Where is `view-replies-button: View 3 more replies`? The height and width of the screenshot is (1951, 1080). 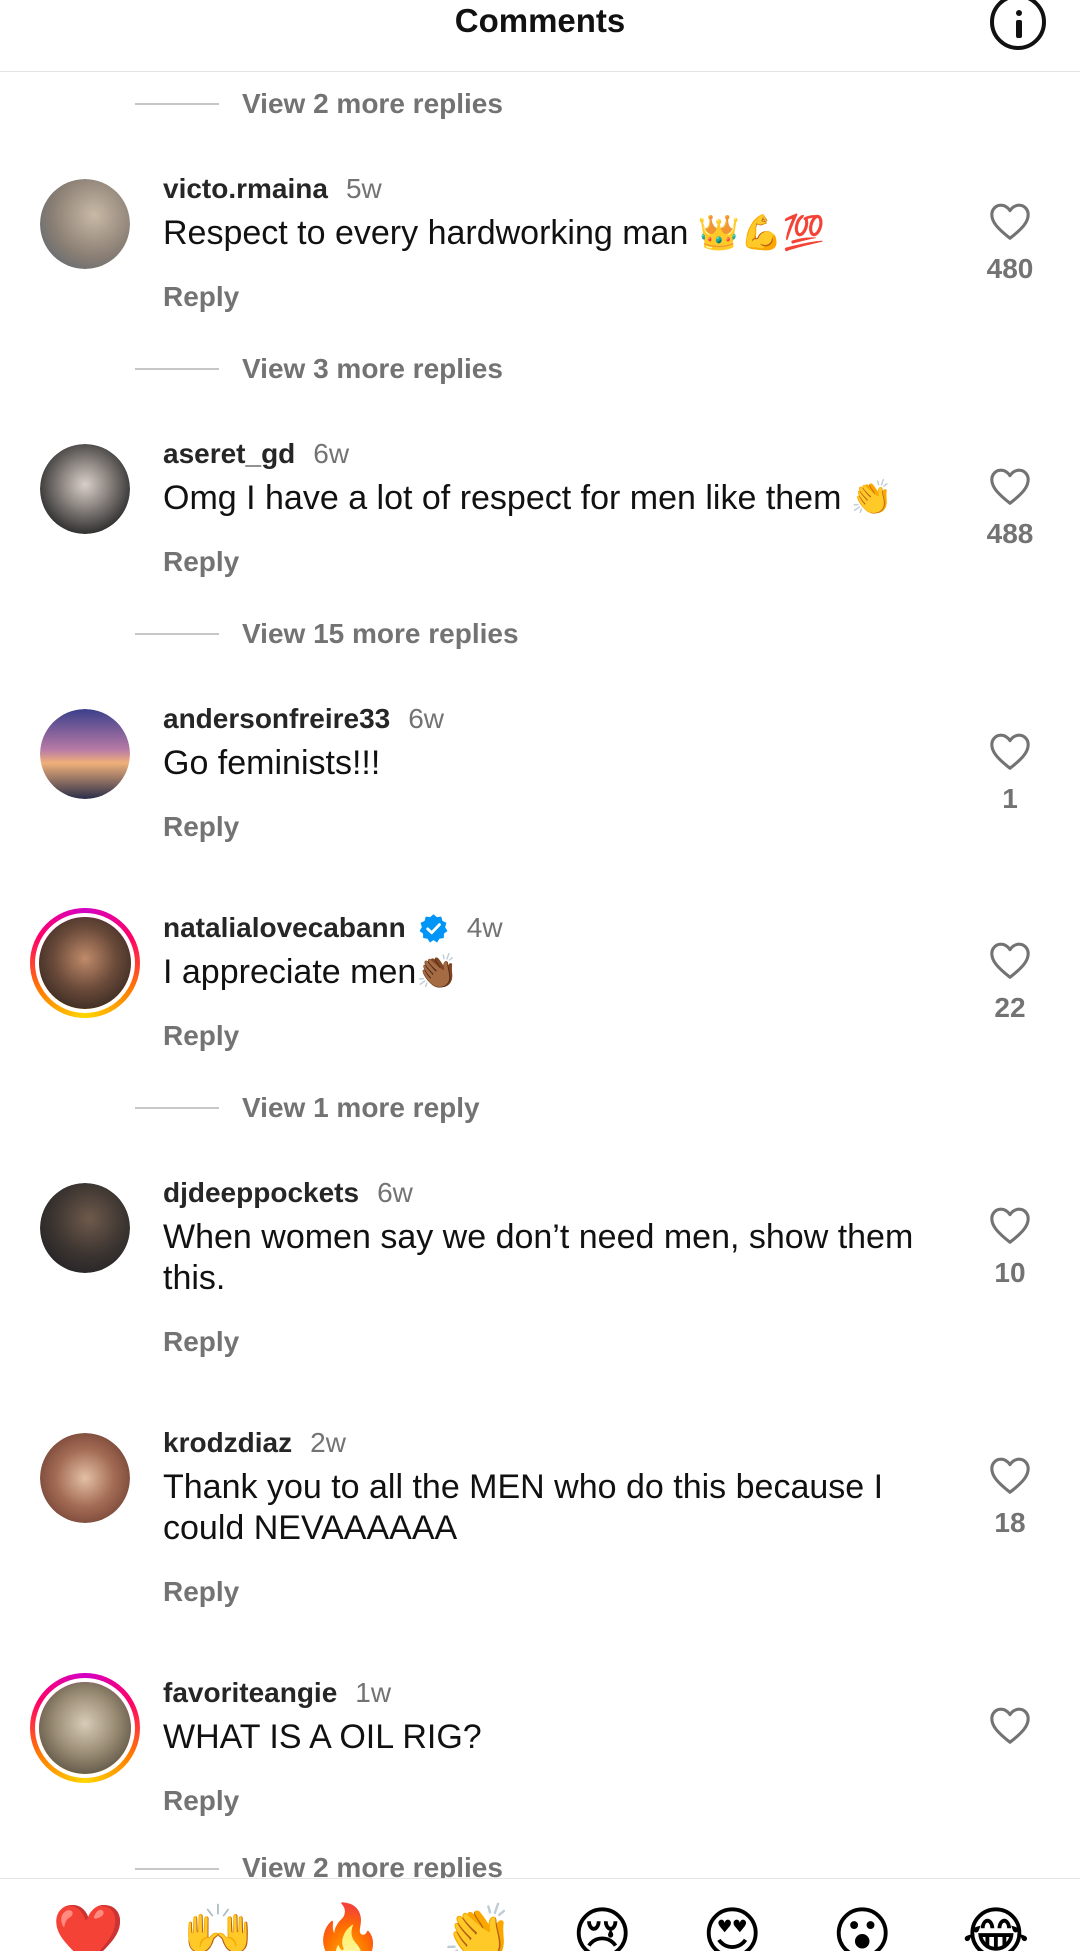 view-replies-button: View 3 more replies is located at coordinates (319, 369).